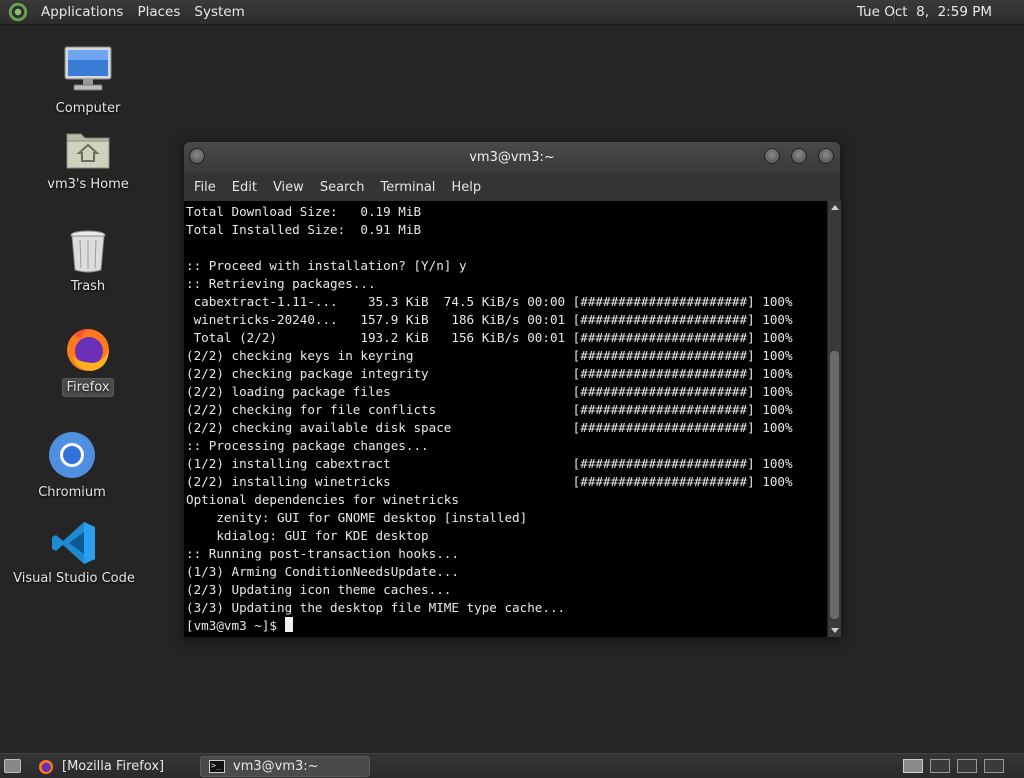  I want to click on menu-view: View, so click(290, 187).